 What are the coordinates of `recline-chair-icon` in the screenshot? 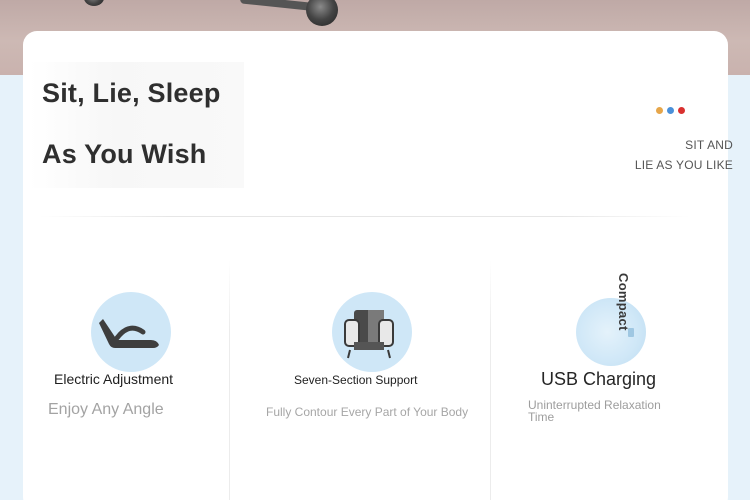 It's located at (131, 332).